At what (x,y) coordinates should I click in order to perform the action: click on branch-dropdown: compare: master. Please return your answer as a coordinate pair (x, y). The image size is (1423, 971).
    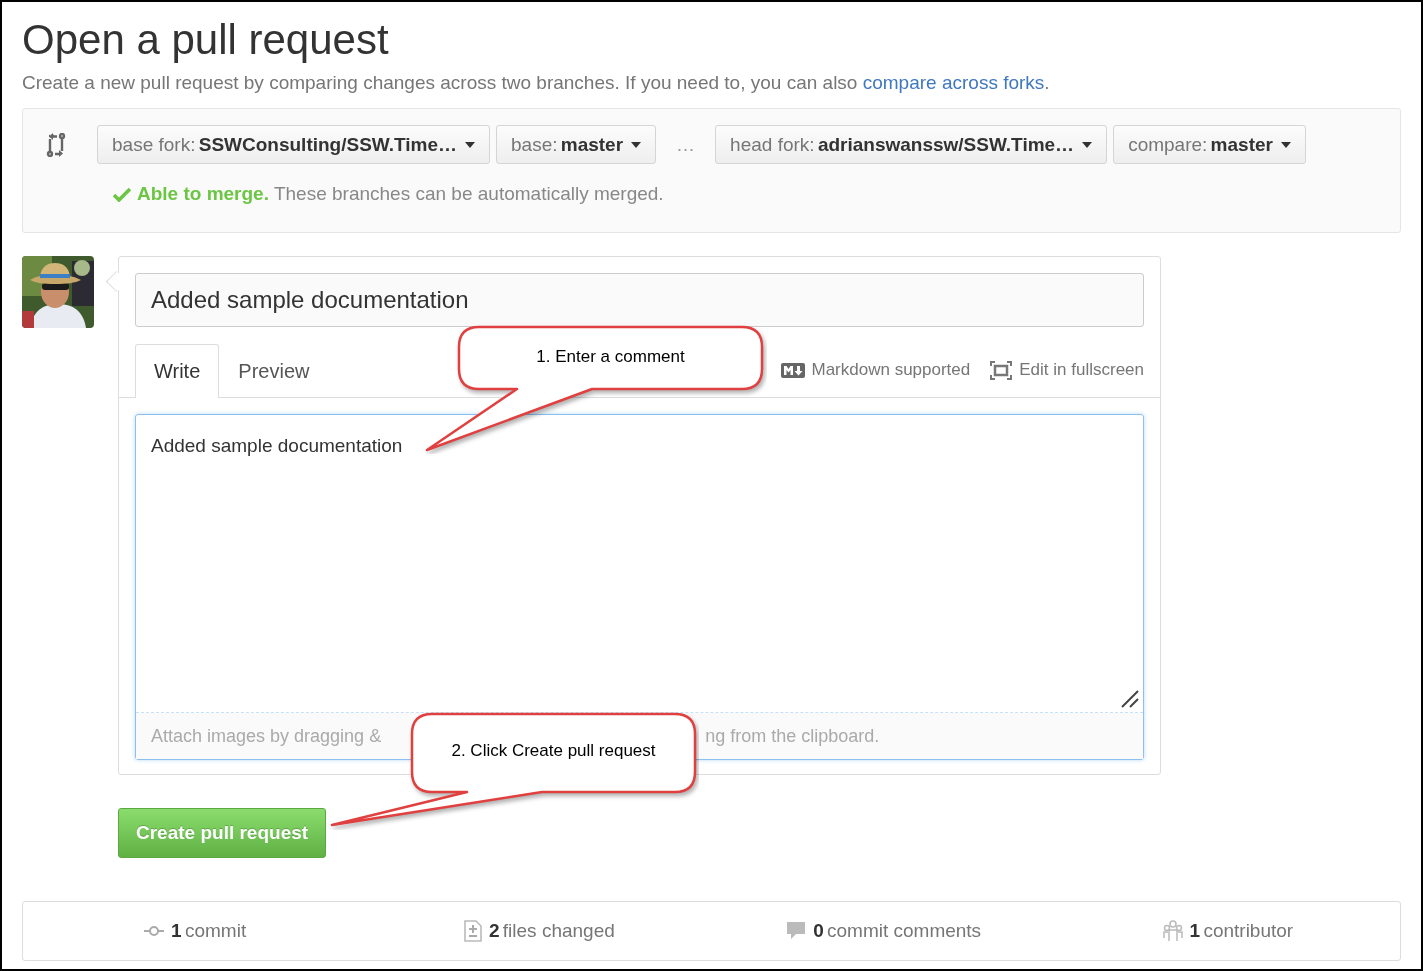
    Looking at the image, I should click on (1209, 144).